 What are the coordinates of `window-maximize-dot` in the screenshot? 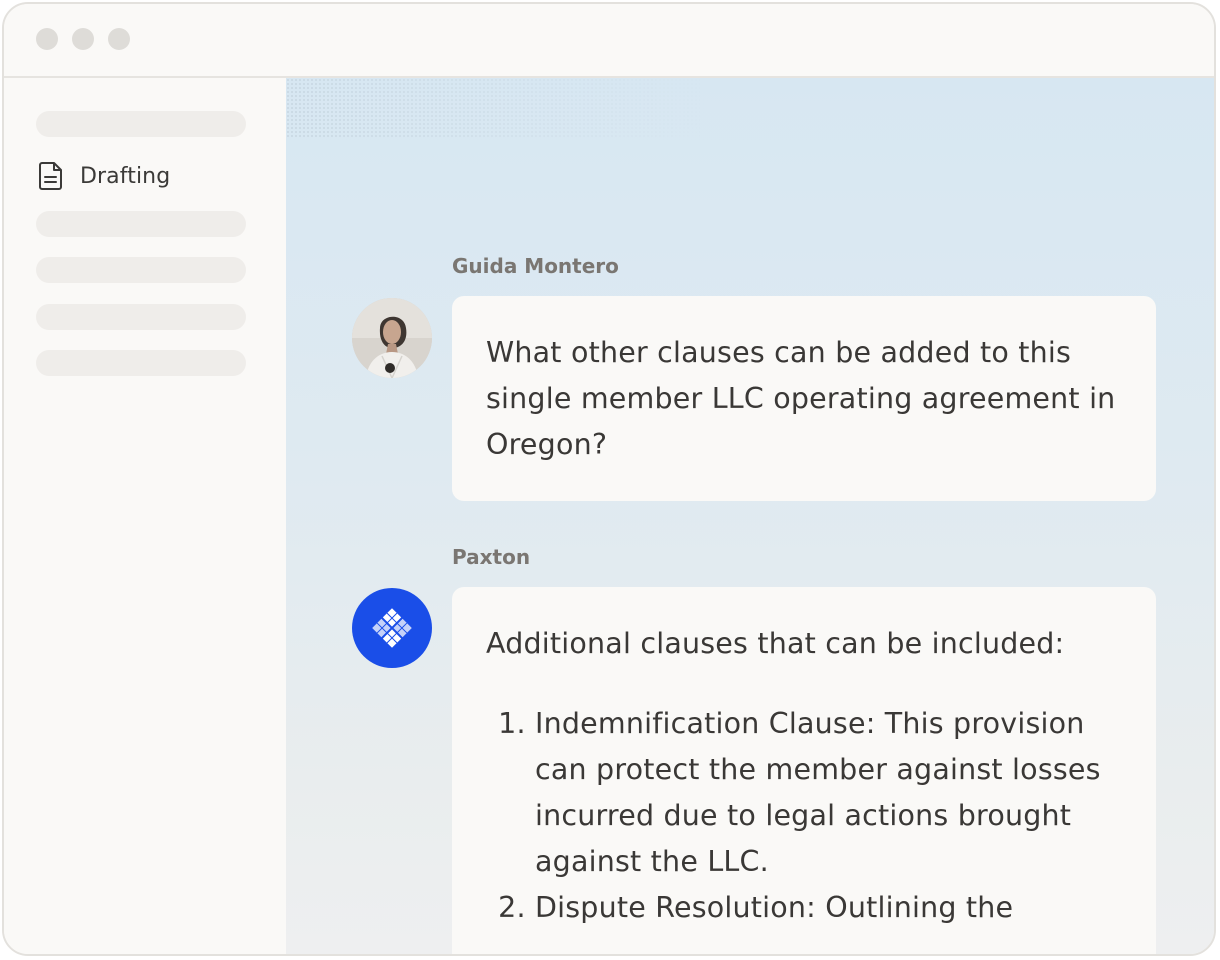 It's located at (119, 39).